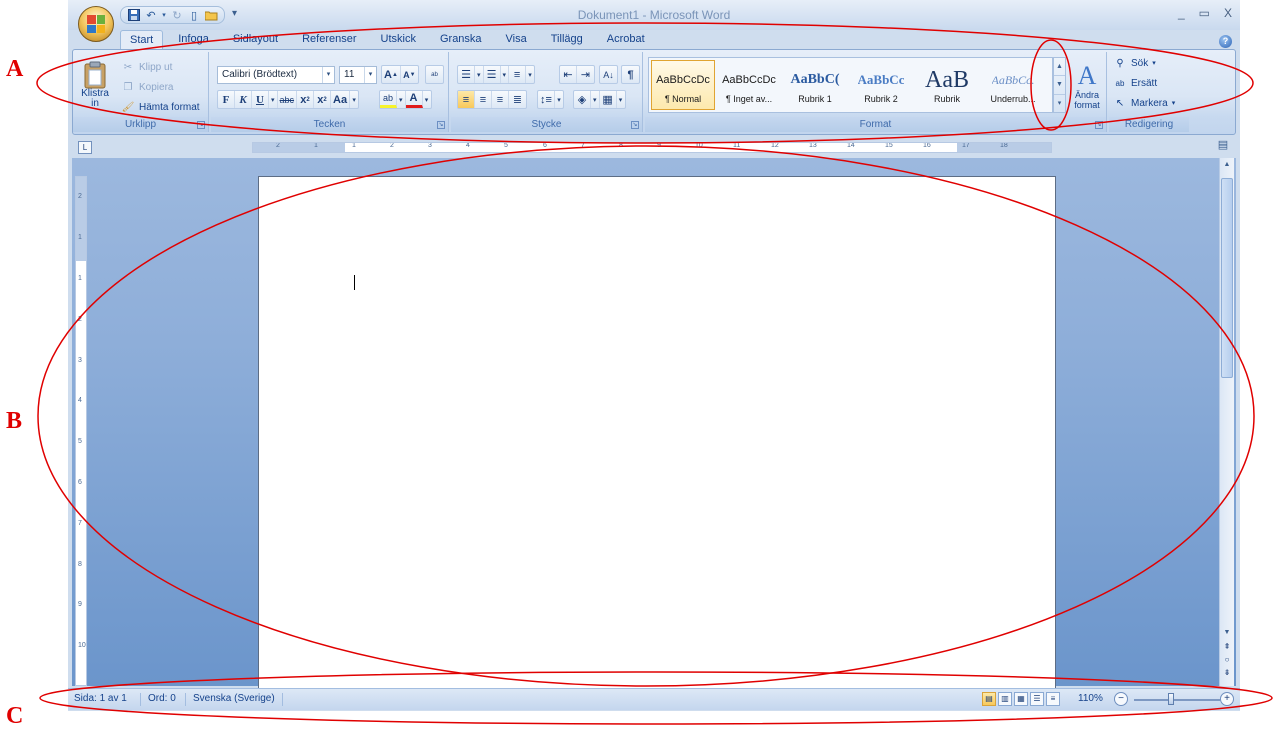 This screenshot has height=729, width=1276. I want to click on tab-selector-button: L, so click(85, 147).